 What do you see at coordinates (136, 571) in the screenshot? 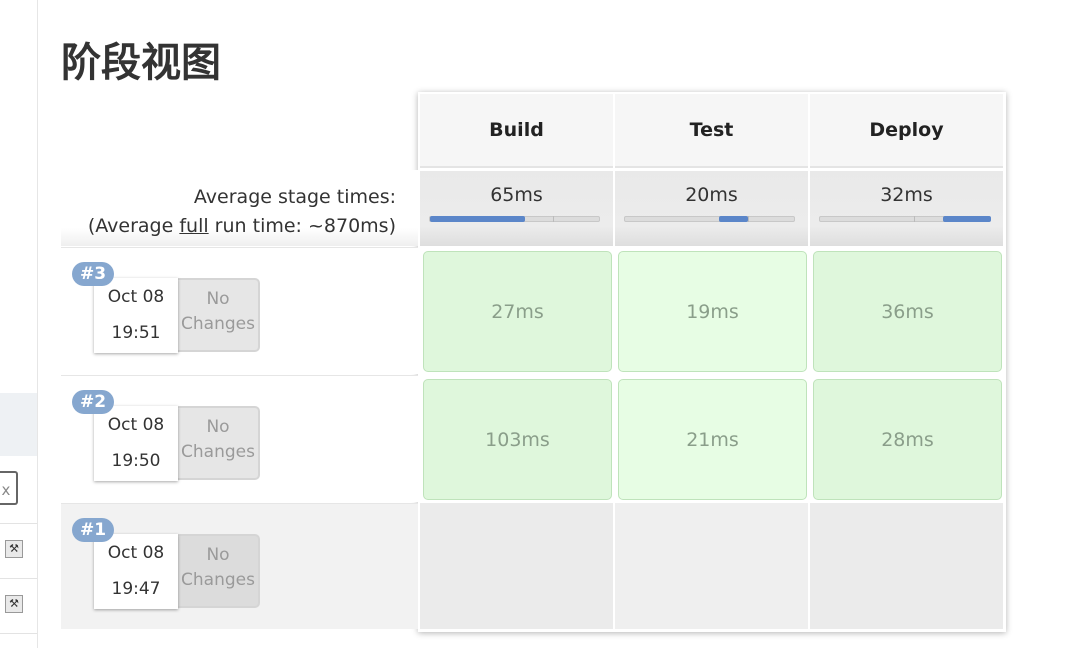
I see `run-datetime: Oct 08 19:47` at bounding box center [136, 571].